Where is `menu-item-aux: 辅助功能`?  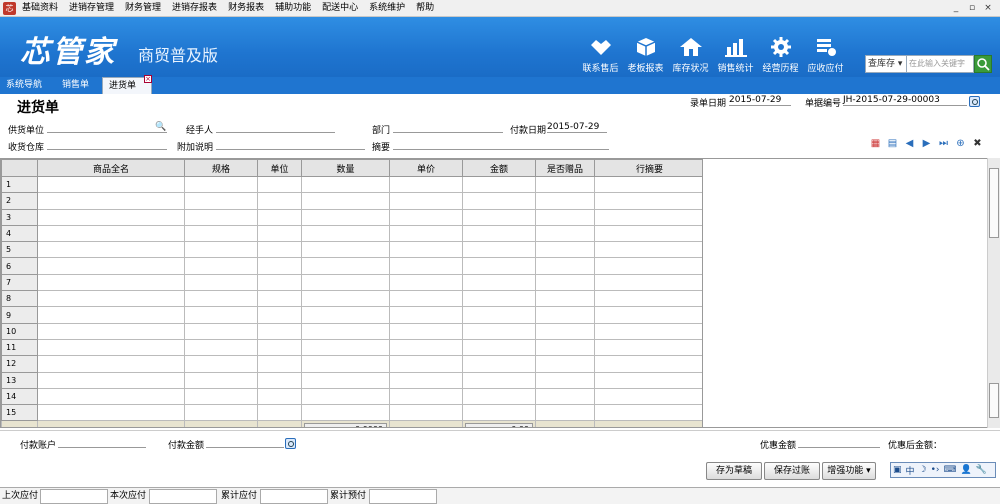 menu-item-aux: 辅助功能 is located at coordinates (293, 9).